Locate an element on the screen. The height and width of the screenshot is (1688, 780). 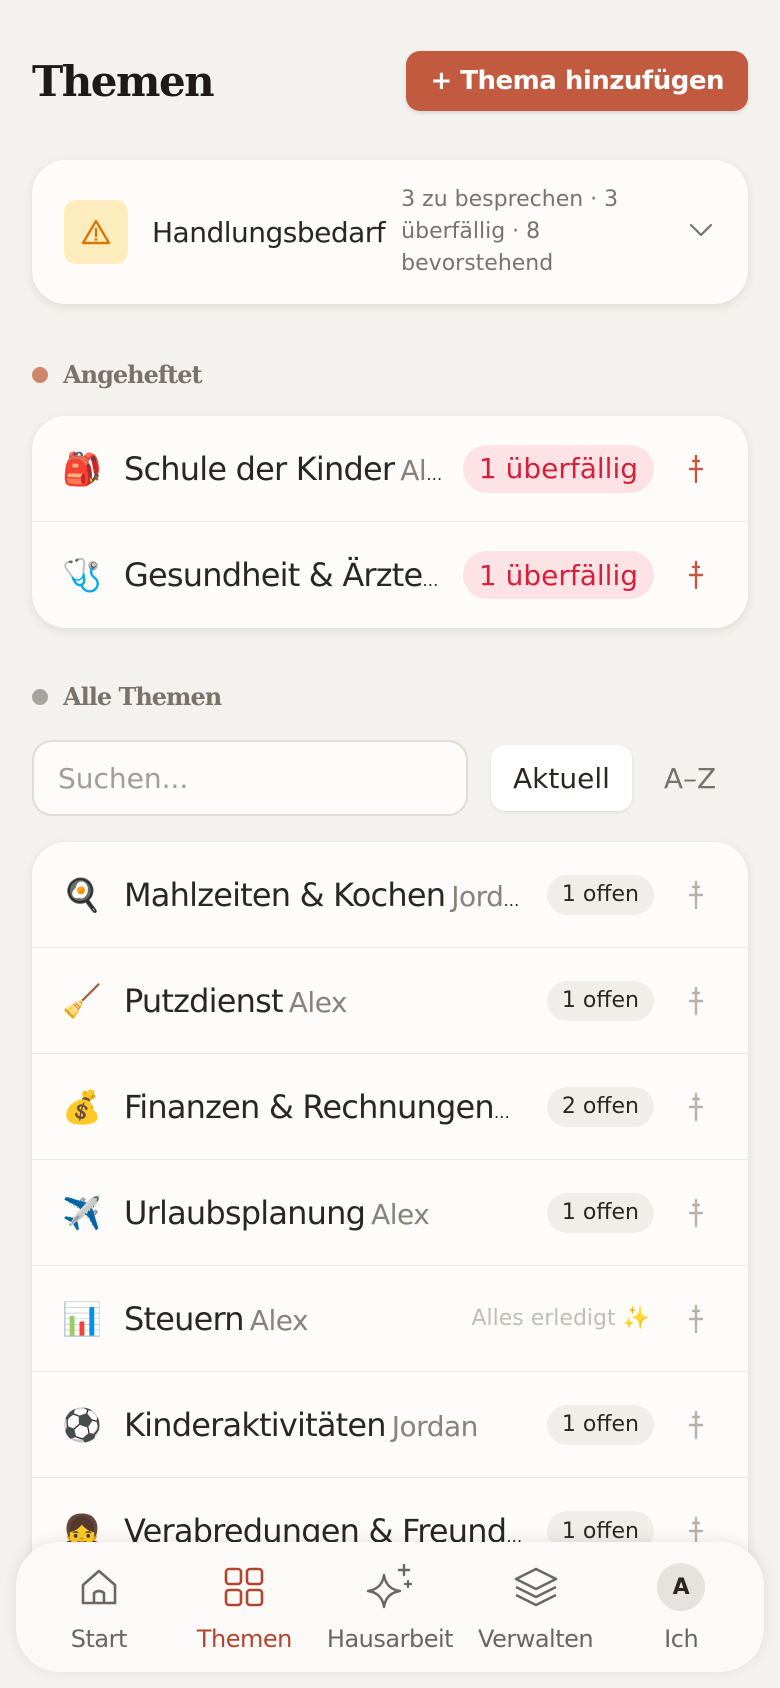
action-needed-title: Handlungsbedarf is located at coordinates (269, 232).